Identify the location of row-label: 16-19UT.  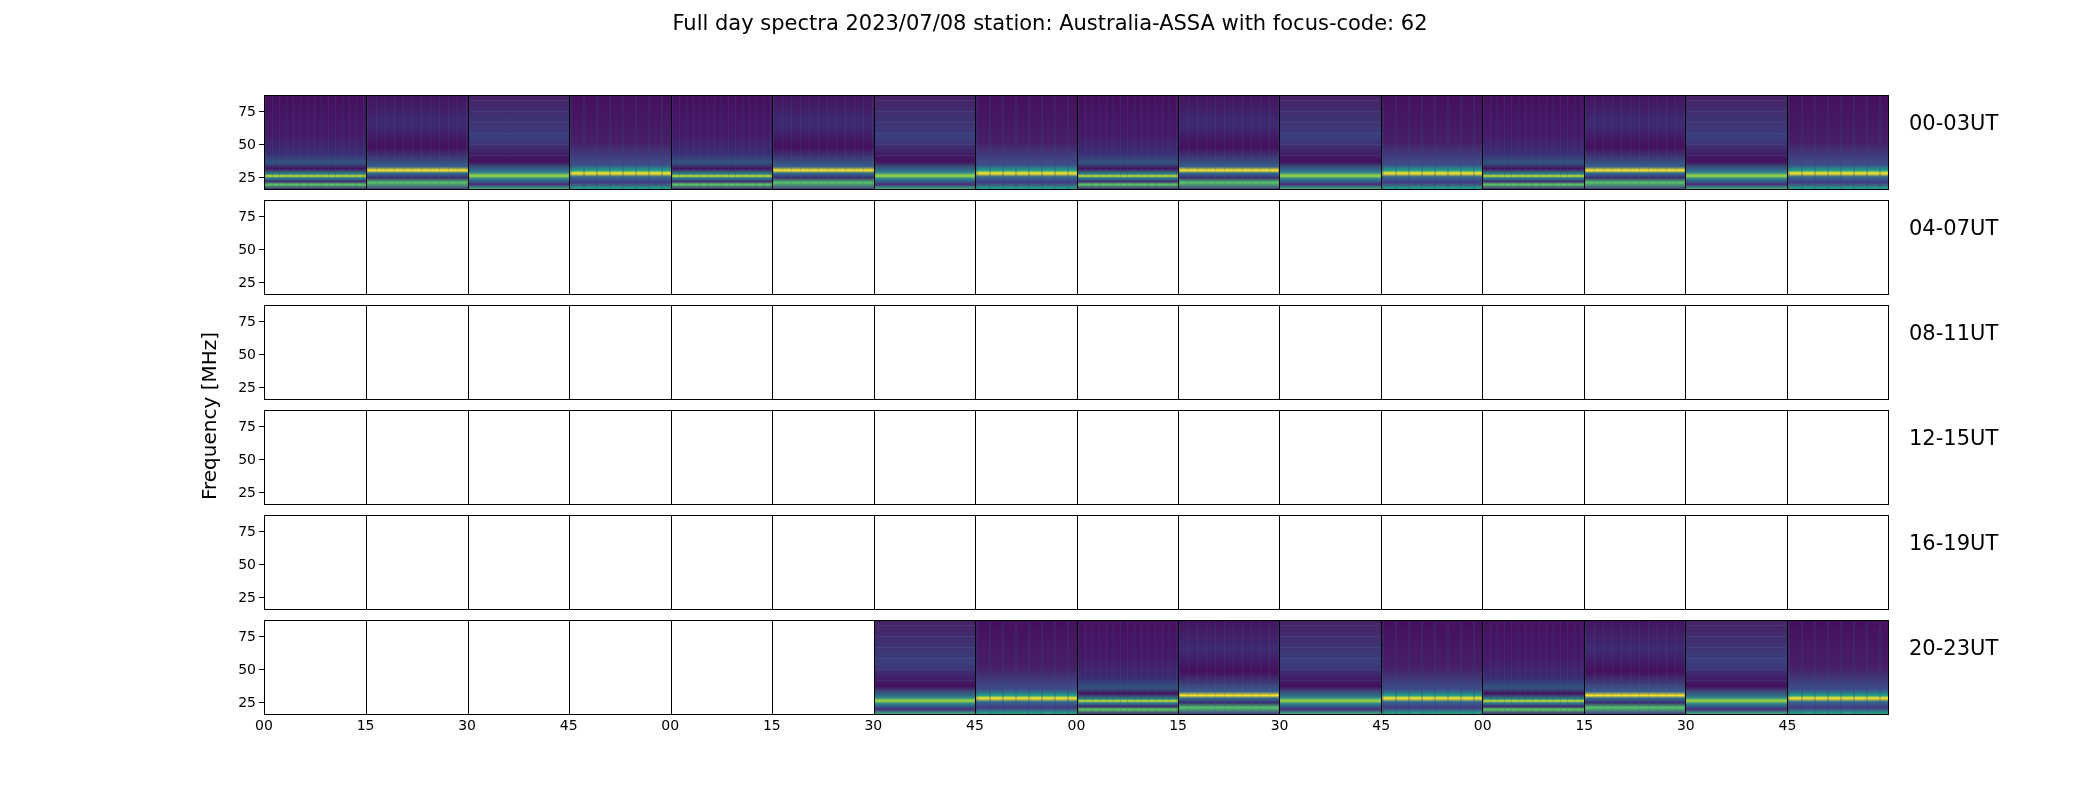
(1953, 543).